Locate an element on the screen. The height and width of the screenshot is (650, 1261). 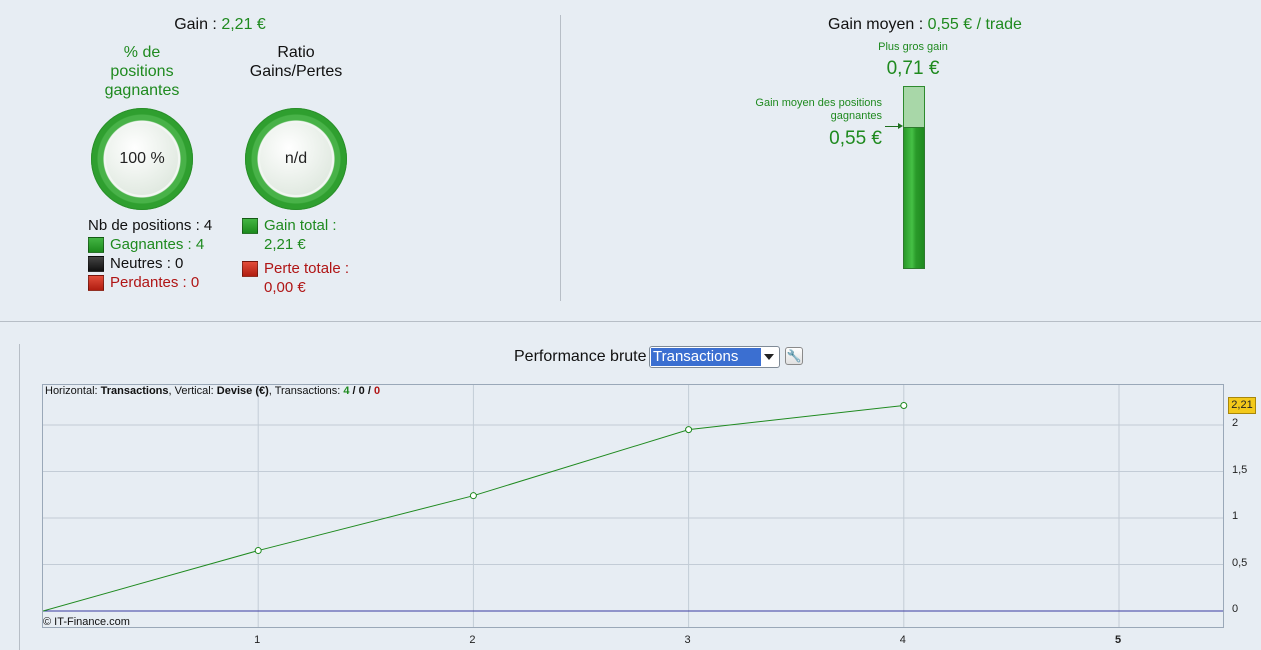
info-sep1: / is located at coordinates (354, 391).